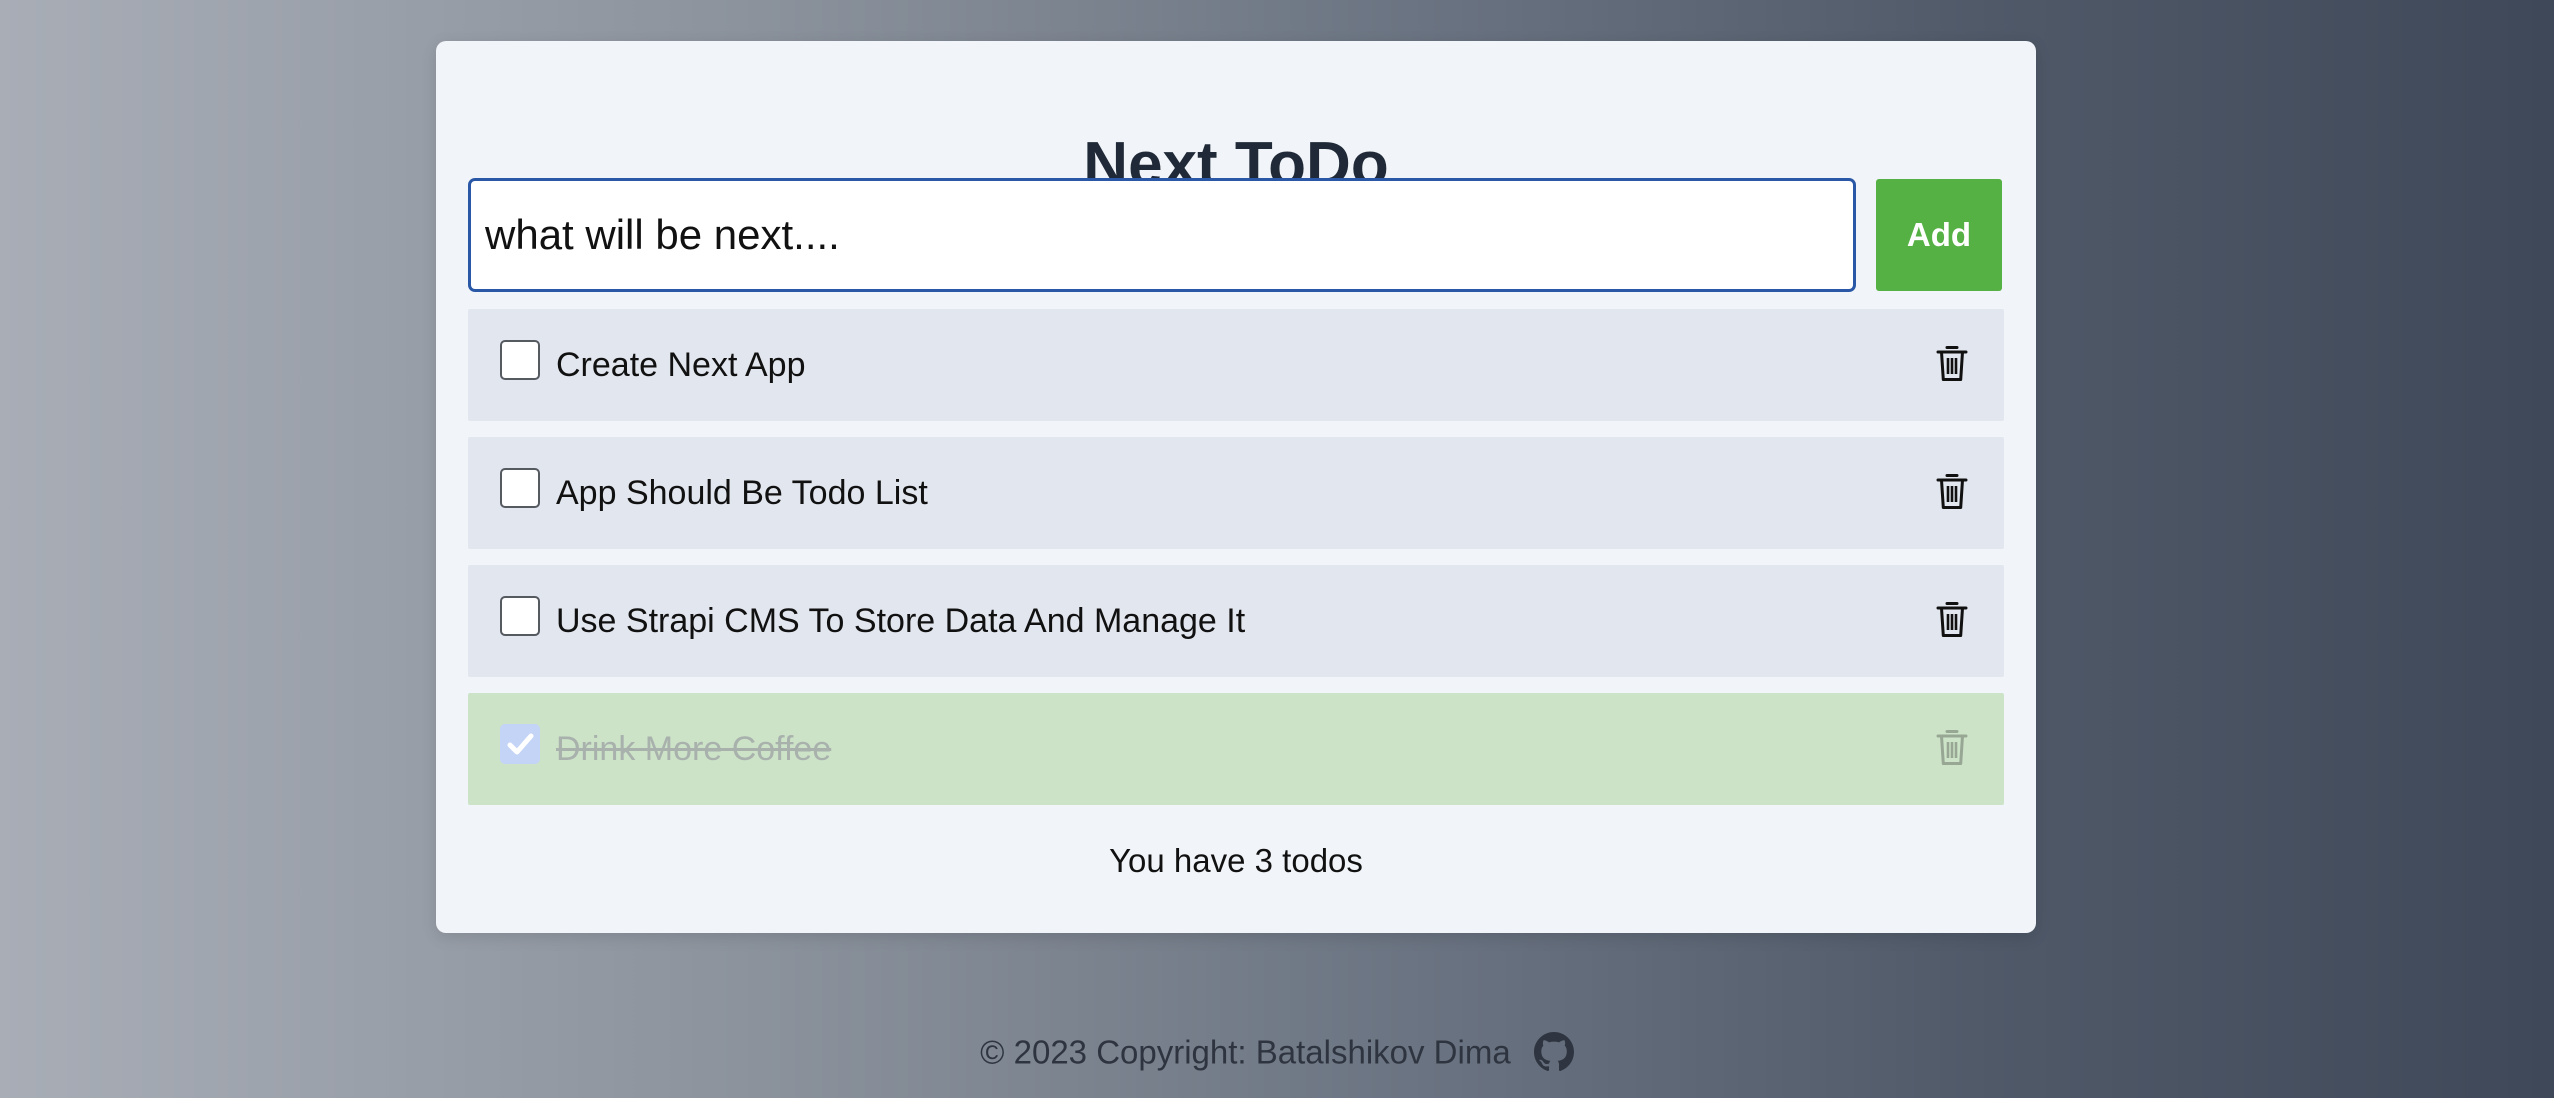  Describe the element at coordinates (1236, 749) in the screenshot. I see `todo-item-completed: Drink More Coffee` at that location.